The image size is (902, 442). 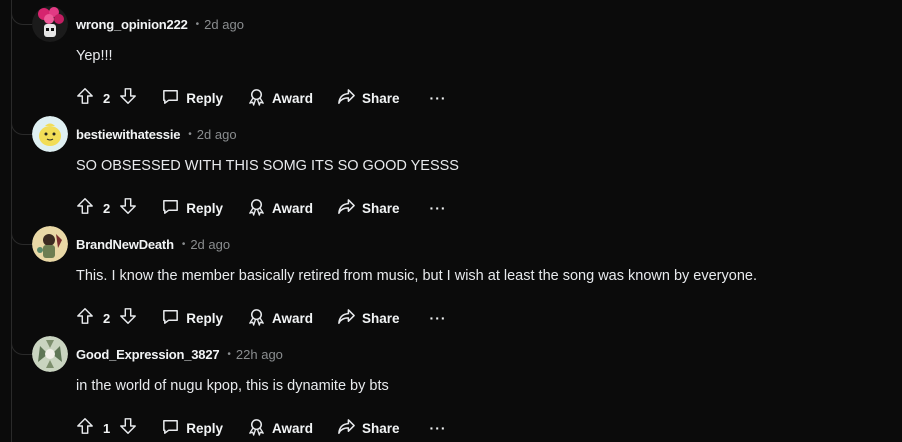 I want to click on thread-line, so click(x=11, y=221).